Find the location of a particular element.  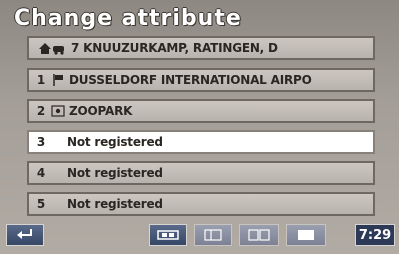

map-marker-icon is located at coordinates (58, 111).